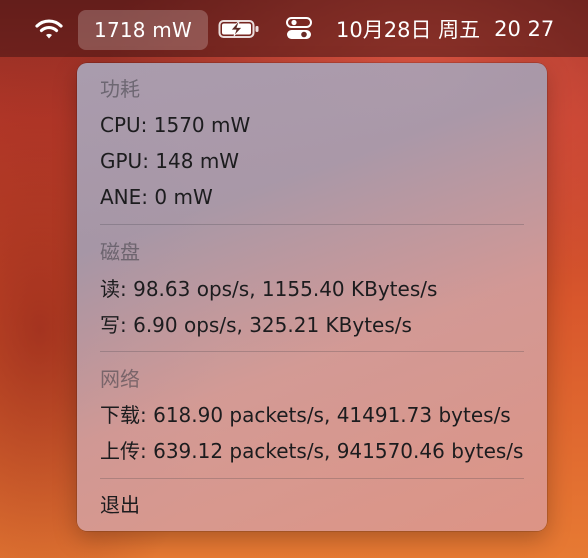  I want to click on menu-item-ane-power: ANE: 0 mW, so click(156, 197).